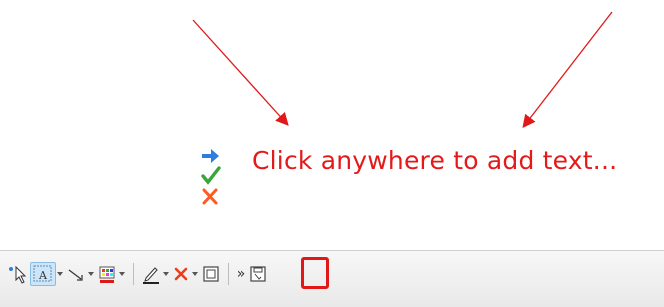  I want to click on pen-tool-button, so click(151, 274).